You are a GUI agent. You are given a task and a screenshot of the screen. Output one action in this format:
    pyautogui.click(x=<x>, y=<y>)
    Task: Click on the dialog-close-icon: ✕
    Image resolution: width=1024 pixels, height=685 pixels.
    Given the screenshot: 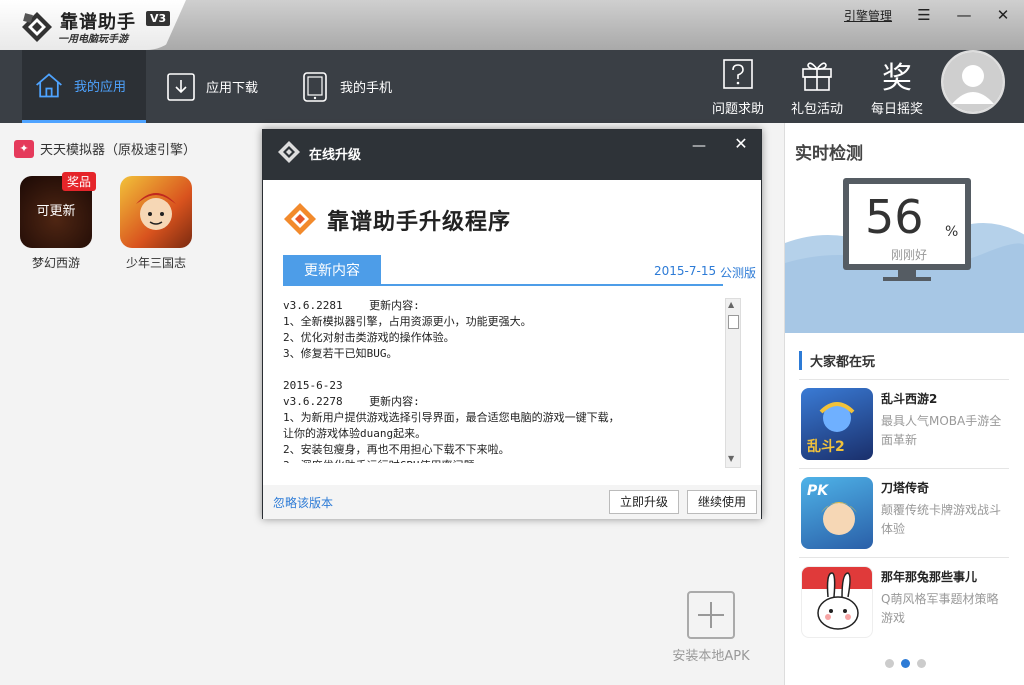 What is the action you would take?
    pyautogui.click(x=741, y=143)
    